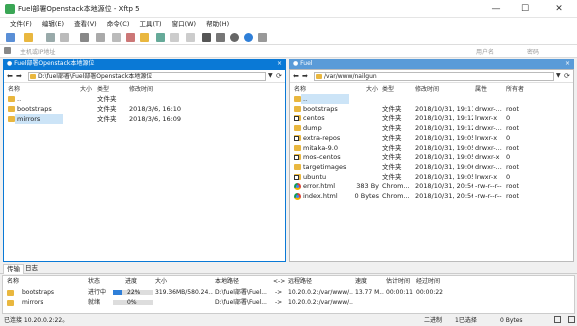  Describe the element at coordinates (116, 37) in the screenshot. I see `refresh-icon` at that location.